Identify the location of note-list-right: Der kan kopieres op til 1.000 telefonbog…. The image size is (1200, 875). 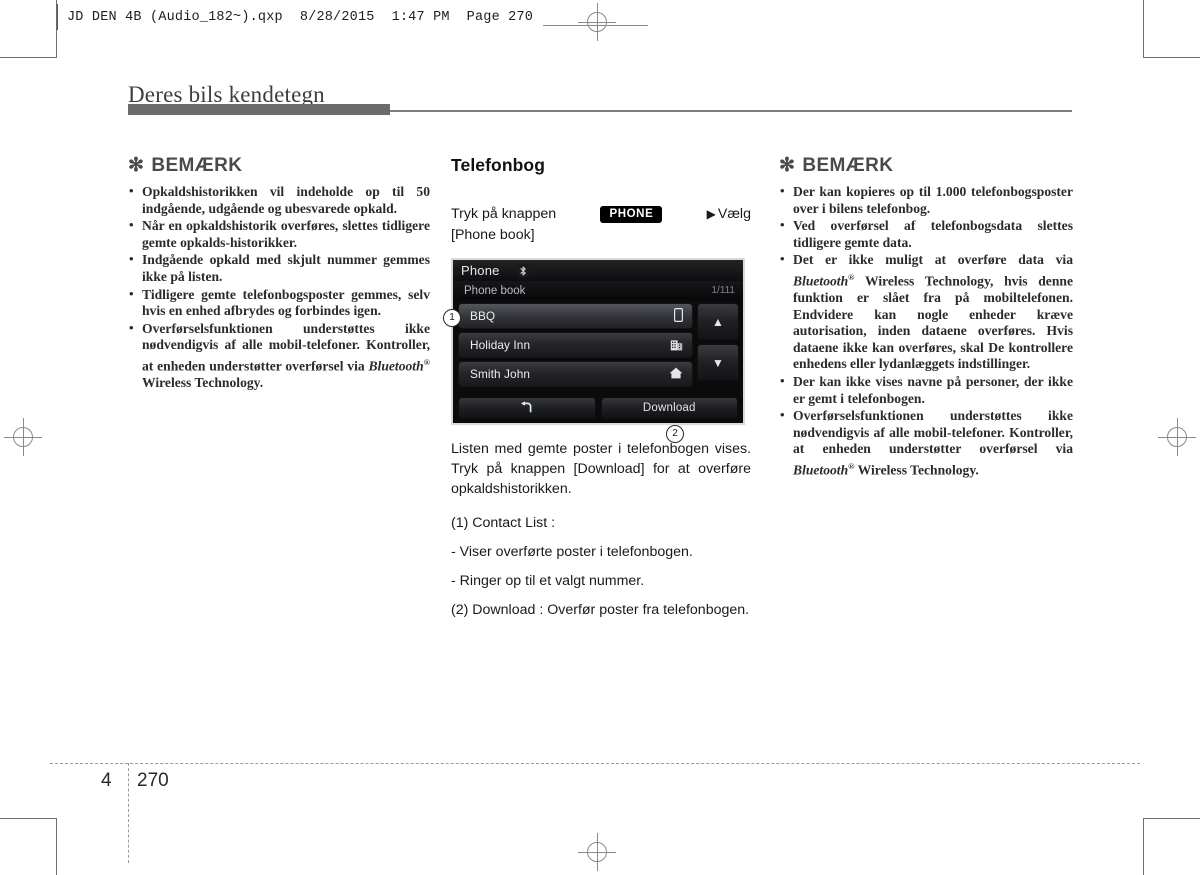
(926, 331).